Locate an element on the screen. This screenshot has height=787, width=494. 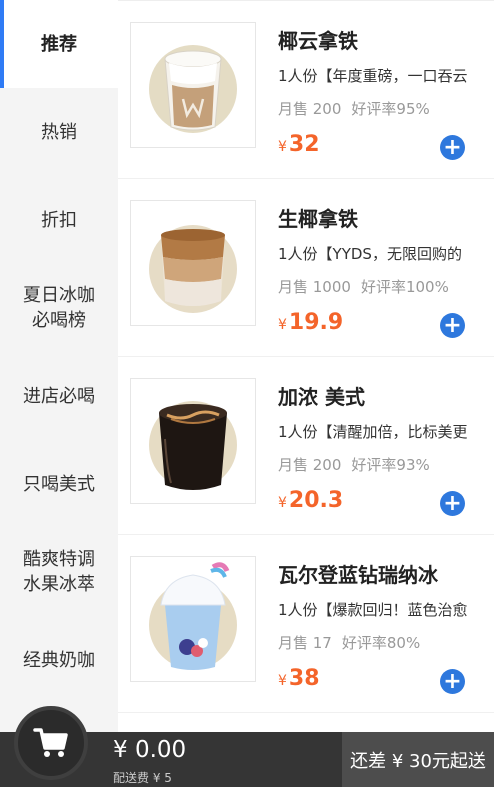
price-value: 20.3 is located at coordinates (316, 500).